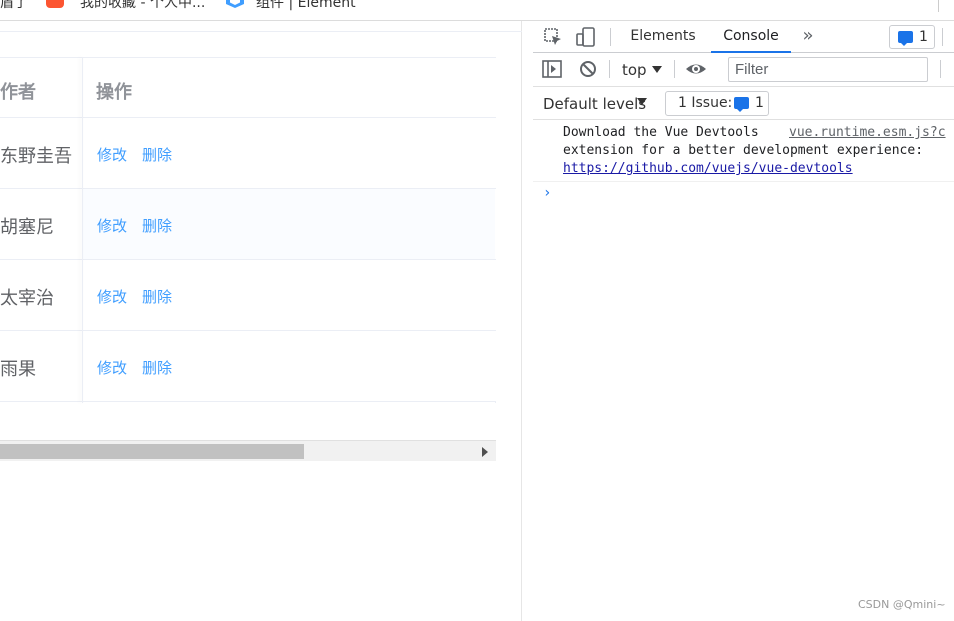 Image resolution: width=954 pixels, height=621 pixels. What do you see at coordinates (586, 37) in the screenshot?
I see `device-toolbar-icon` at bounding box center [586, 37].